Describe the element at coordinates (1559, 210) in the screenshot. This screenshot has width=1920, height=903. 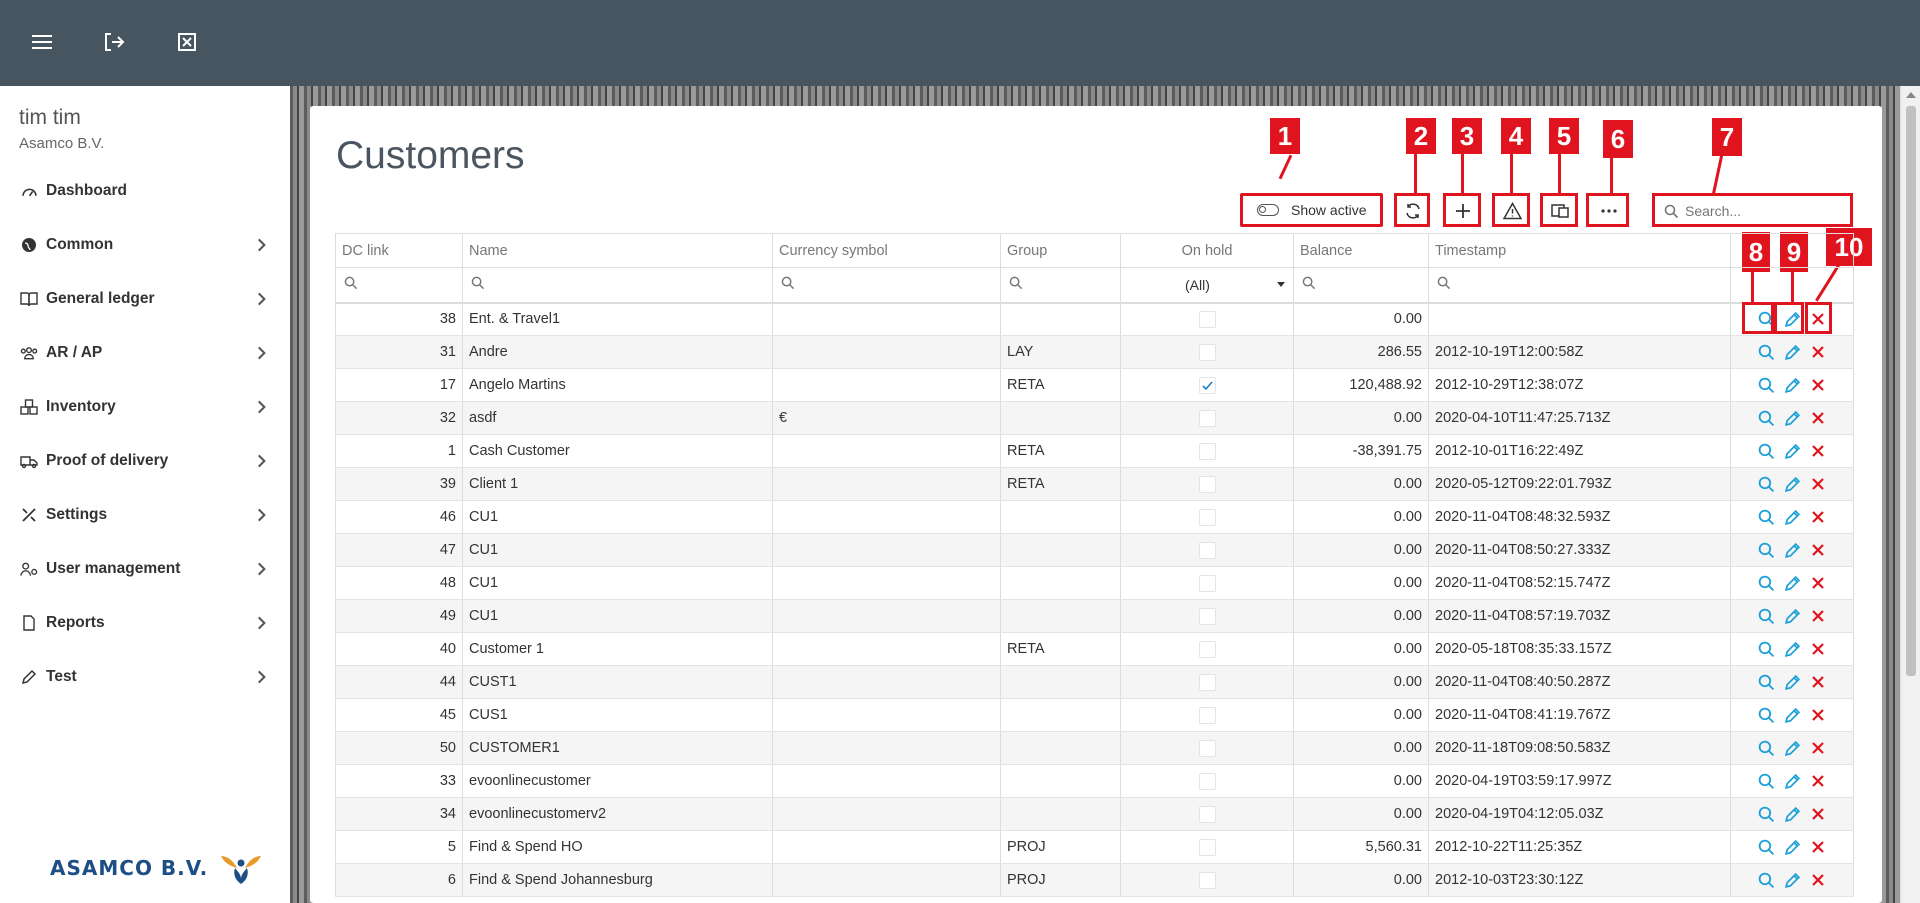
I see `column-chooser-button` at that location.